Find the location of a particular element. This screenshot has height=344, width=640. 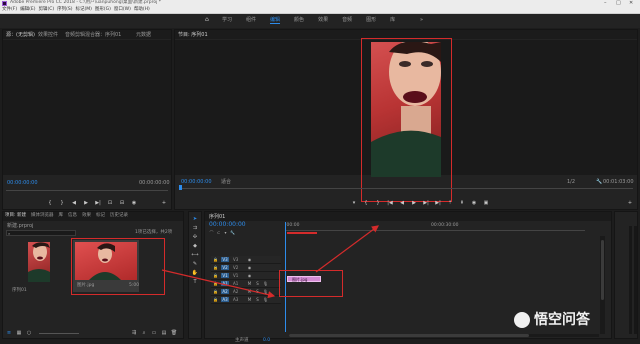

arrow-timeline-to-program is located at coordinates (347, 249).